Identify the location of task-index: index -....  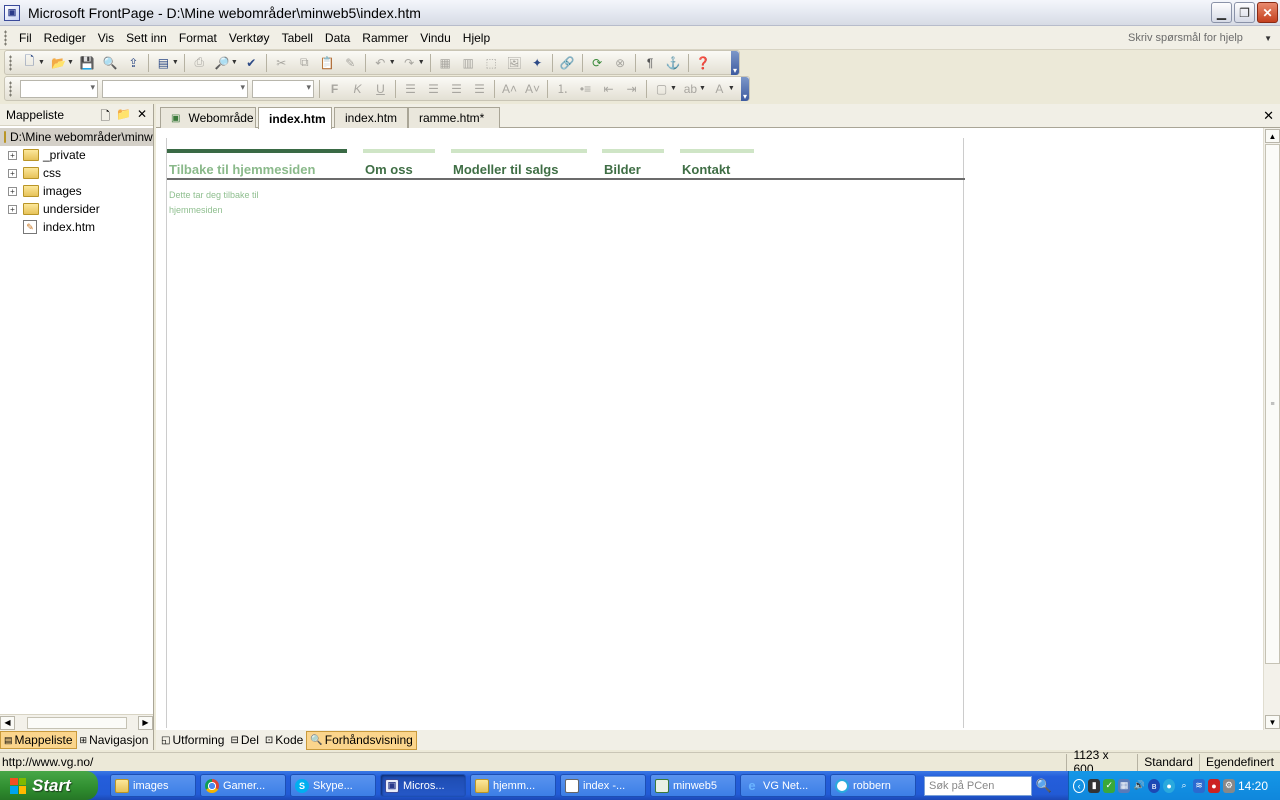
(603, 785).